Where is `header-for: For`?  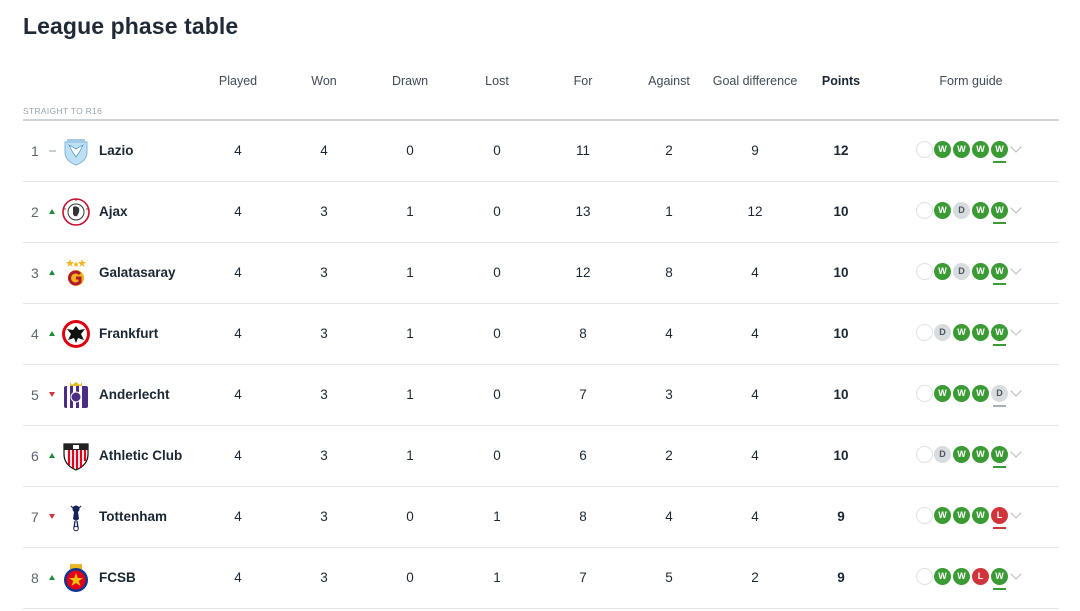
header-for: For is located at coordinates (583, 81).